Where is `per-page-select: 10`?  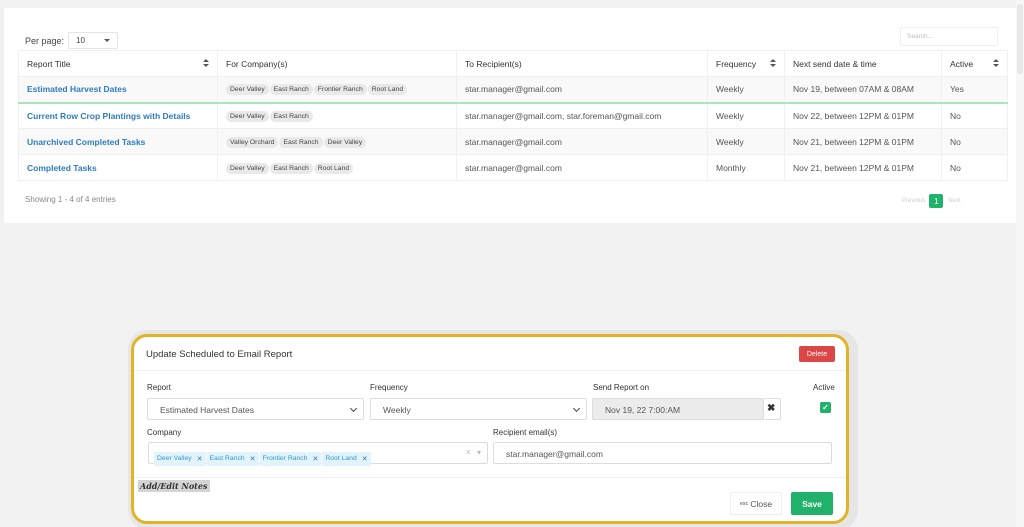
per-page-select: 10 is located at coordinates (93, 40).